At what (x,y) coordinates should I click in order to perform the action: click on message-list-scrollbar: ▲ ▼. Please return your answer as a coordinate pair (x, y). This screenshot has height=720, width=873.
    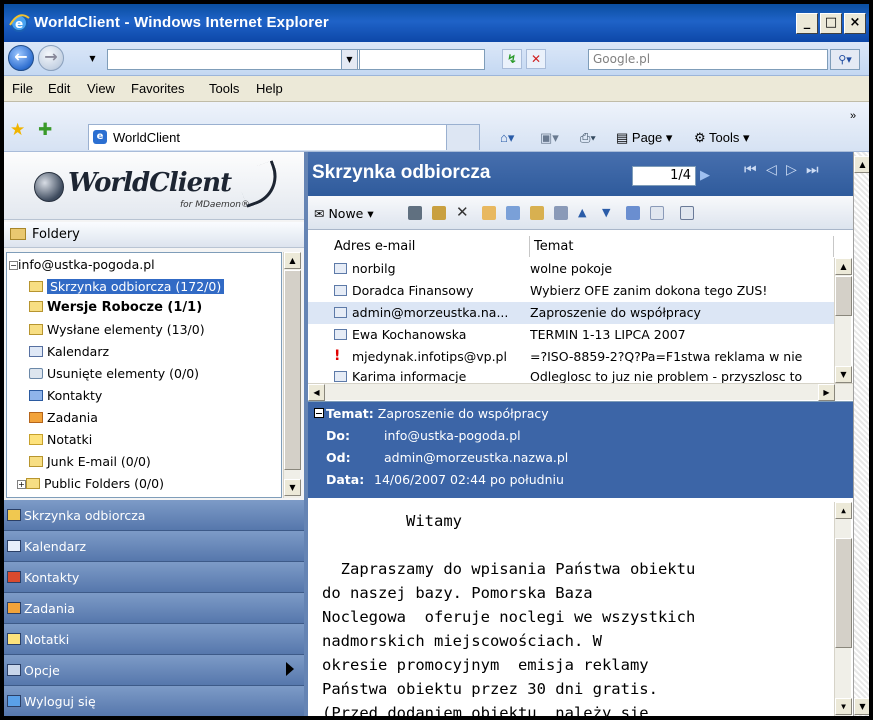
    Looking at the image, I should click on (843, 321).